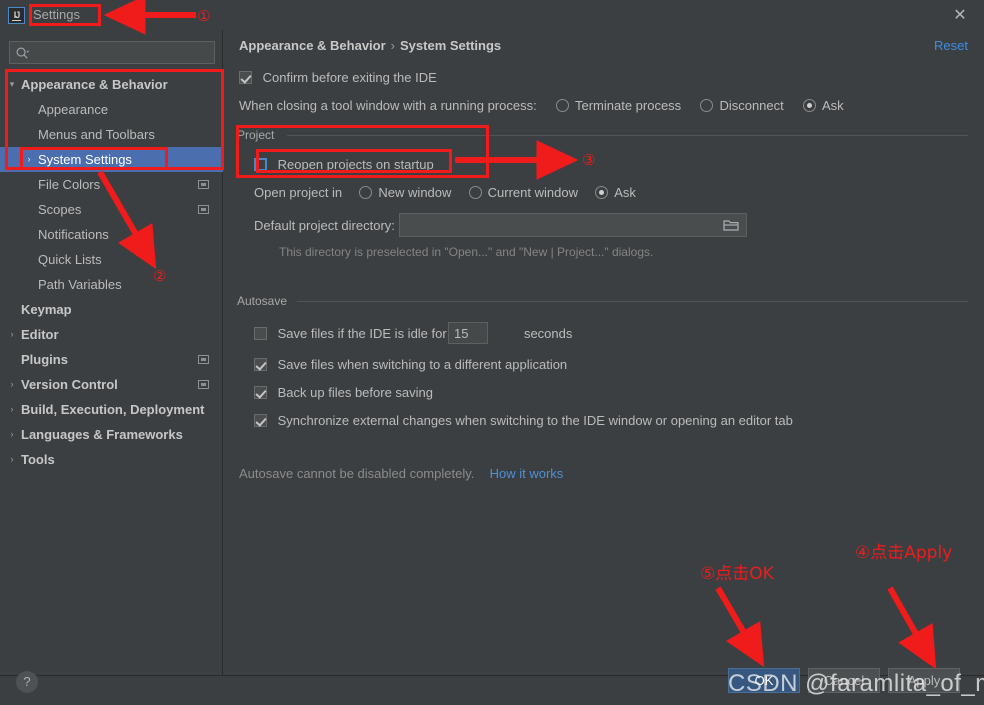 This screenshot has width=984, height=705. What do you see at coordinates (573, 225) in the screenshot?
I see `default-project-directory-input` at bounding box center [573, 225].